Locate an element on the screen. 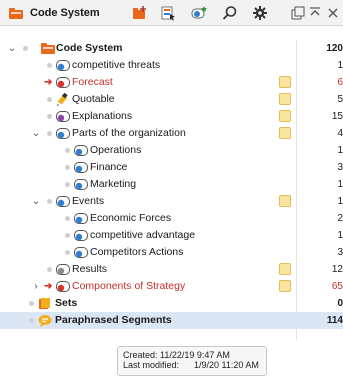 The width and height of the screenshot is (343, 376). tree-row-competitive-threats: competitive threats 1 is located at coordinates (171, 65).